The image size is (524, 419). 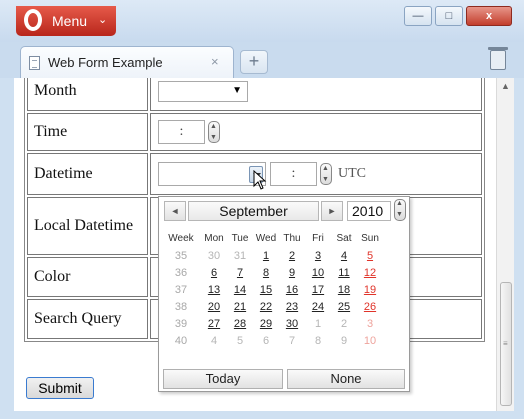 I want to click on calendar-week-row: 37 13 14 15 16 17 18 19, so click(x=272, y=290).